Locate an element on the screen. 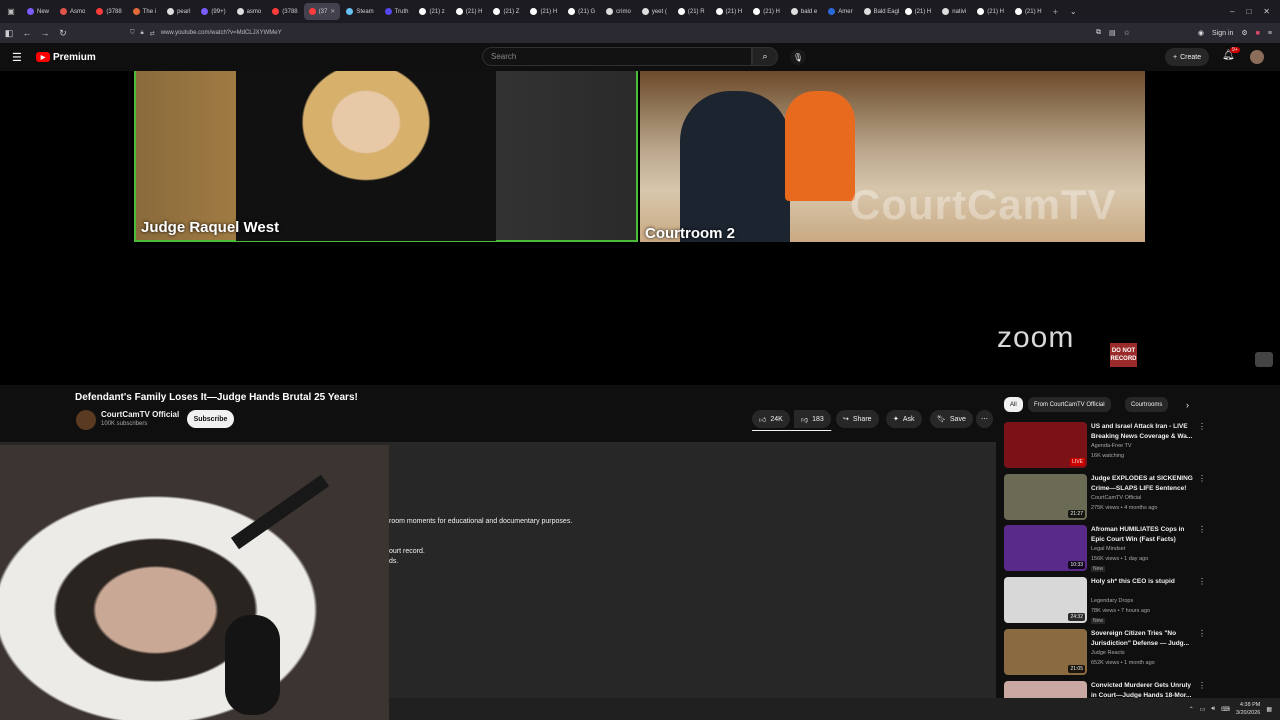 The image size is (1280, 720). back-icon: ← is located at coordinates (27, 33).